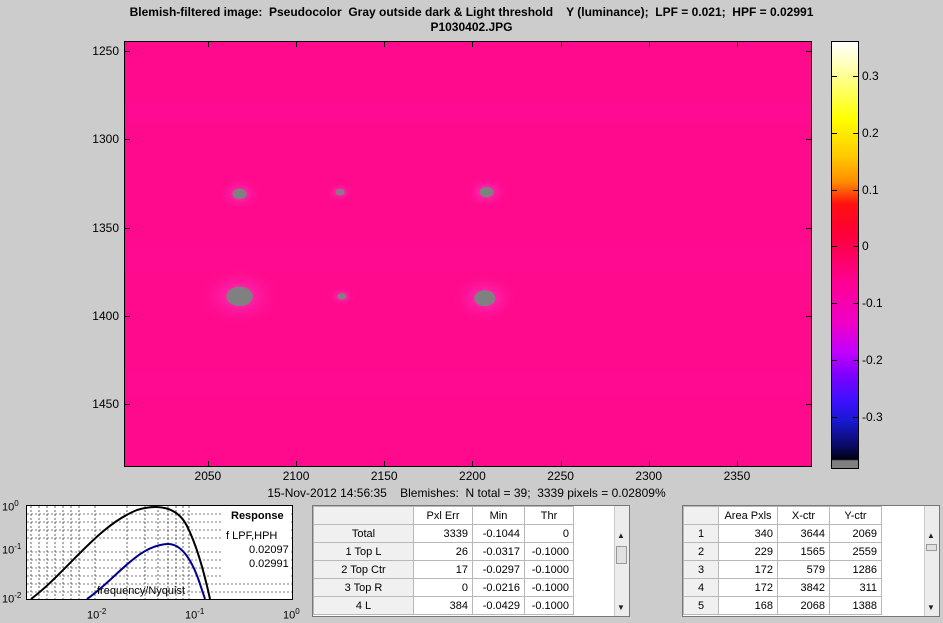  What do you see at coordinates (803, 569) in the screenshot?
I see `table-cell: 579` at bounding box center [803, 569].